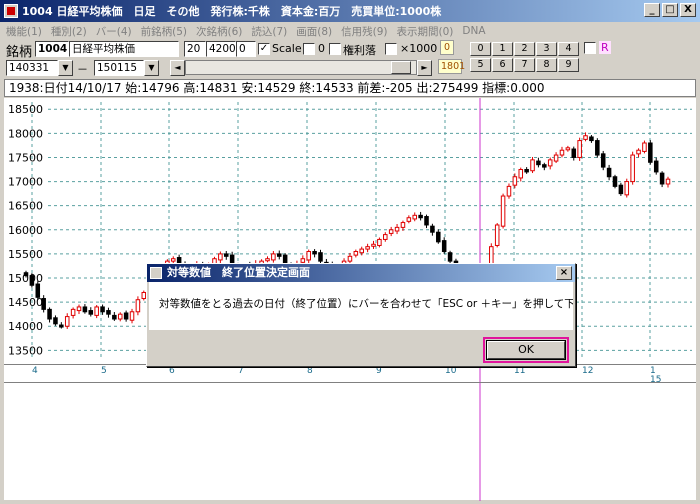 This screenshot has width=700, height=504. Describe the element at coordinates (219, 31) in the screenshot. I see `menu-next-stock: 次銘柄(6)` at that location.